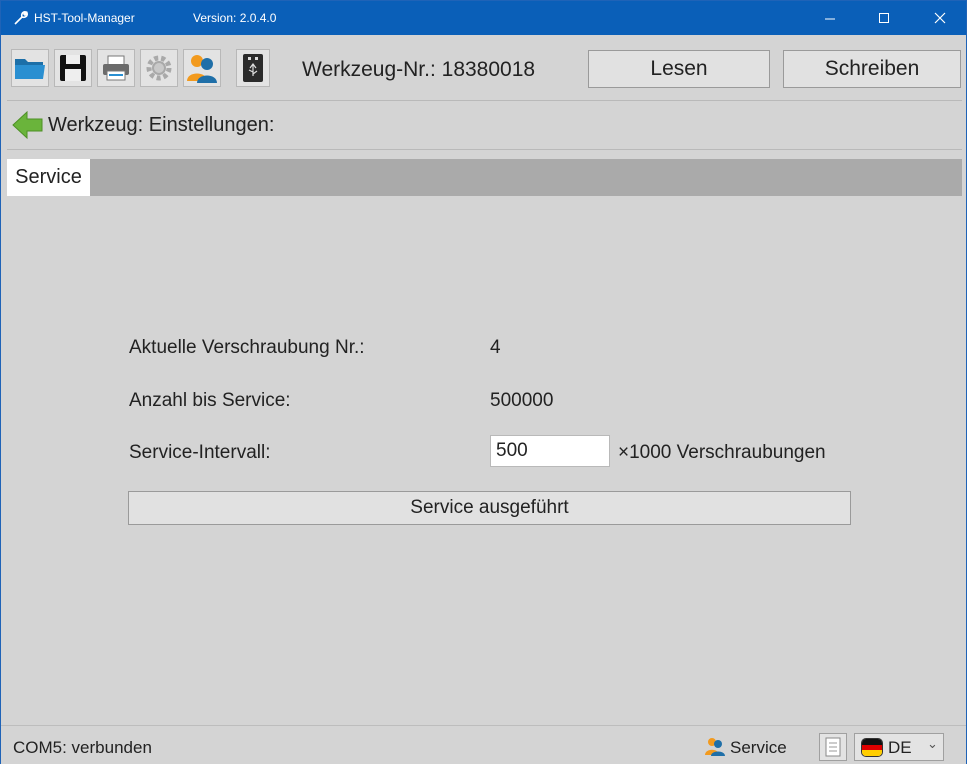  What do you see at coordinates (550, 451) in the screenshot?
I see `interval-input: 500` at bounding box center [550, 451].